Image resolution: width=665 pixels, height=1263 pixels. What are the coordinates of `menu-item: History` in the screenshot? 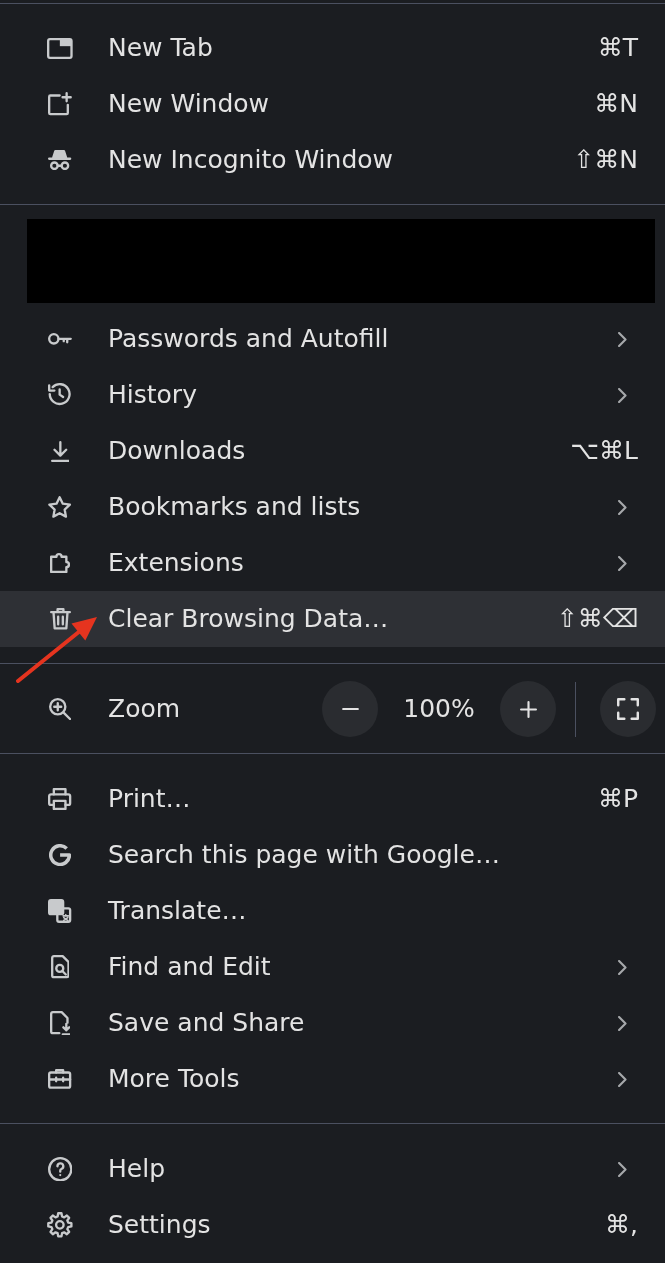 It's located at (332, 395).